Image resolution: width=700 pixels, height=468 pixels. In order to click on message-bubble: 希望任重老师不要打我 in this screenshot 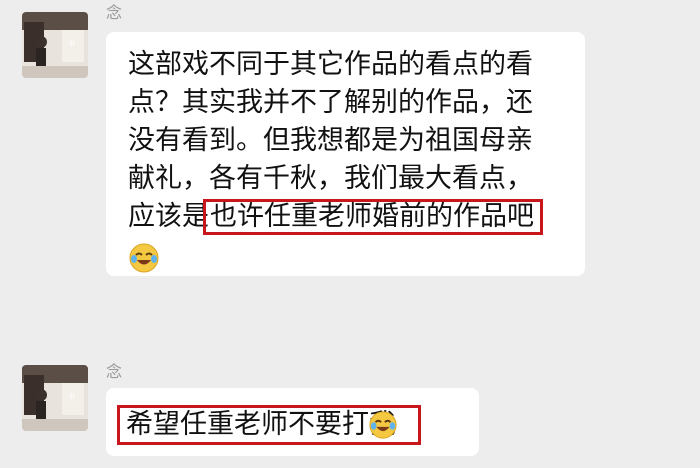, I will do `click(292, 422)`.